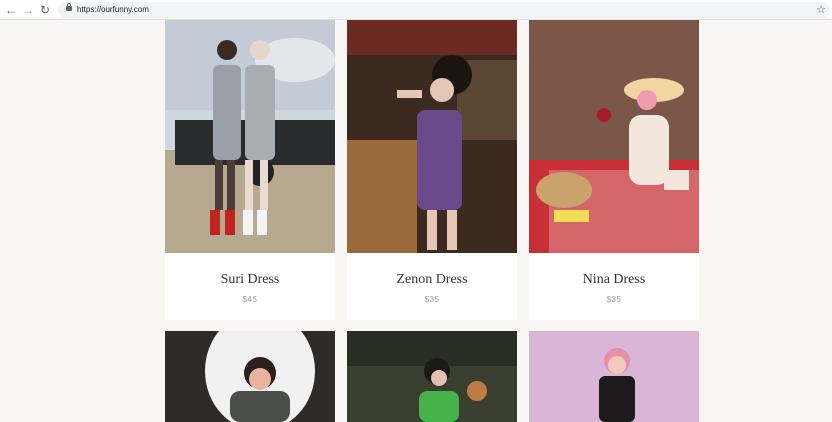 This screenshot has height=422, width=832. Describe the element at coordinates (250, 280) in the screenshot. I see `product-title: Suri Dress` at that location.